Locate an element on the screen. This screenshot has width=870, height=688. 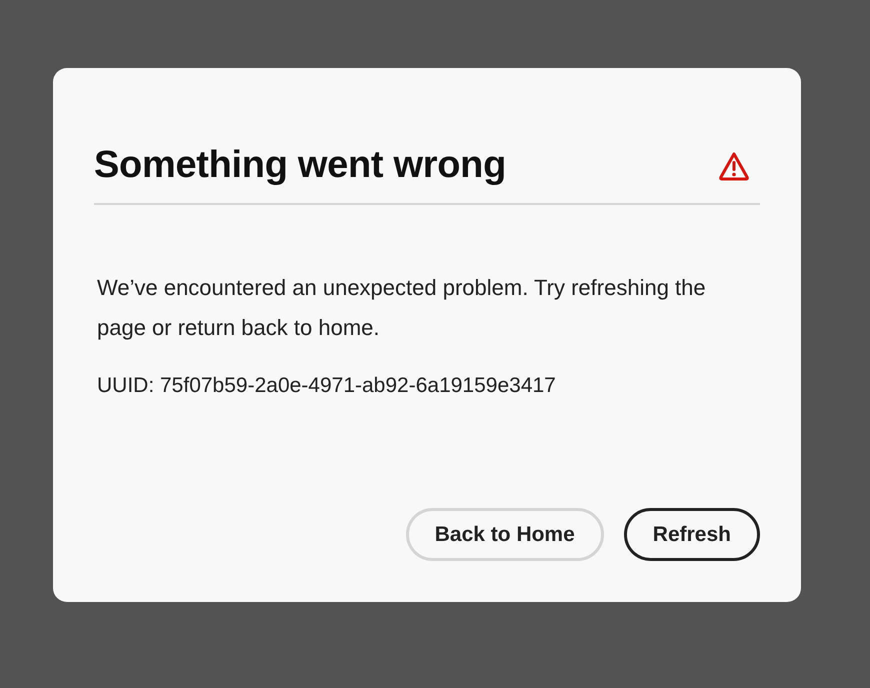
error-message: We’ve encountered an unexpected problem. Try refreshing the page or return back to home. is located at coordinates (402, 308).